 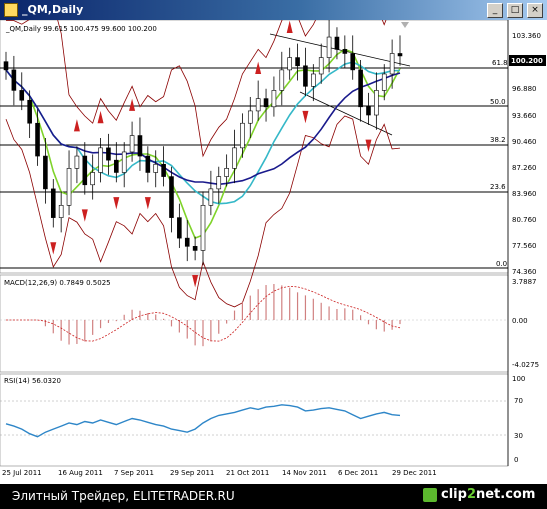 I want to click on price-tick: 93.660, so click(x=524, y=116).